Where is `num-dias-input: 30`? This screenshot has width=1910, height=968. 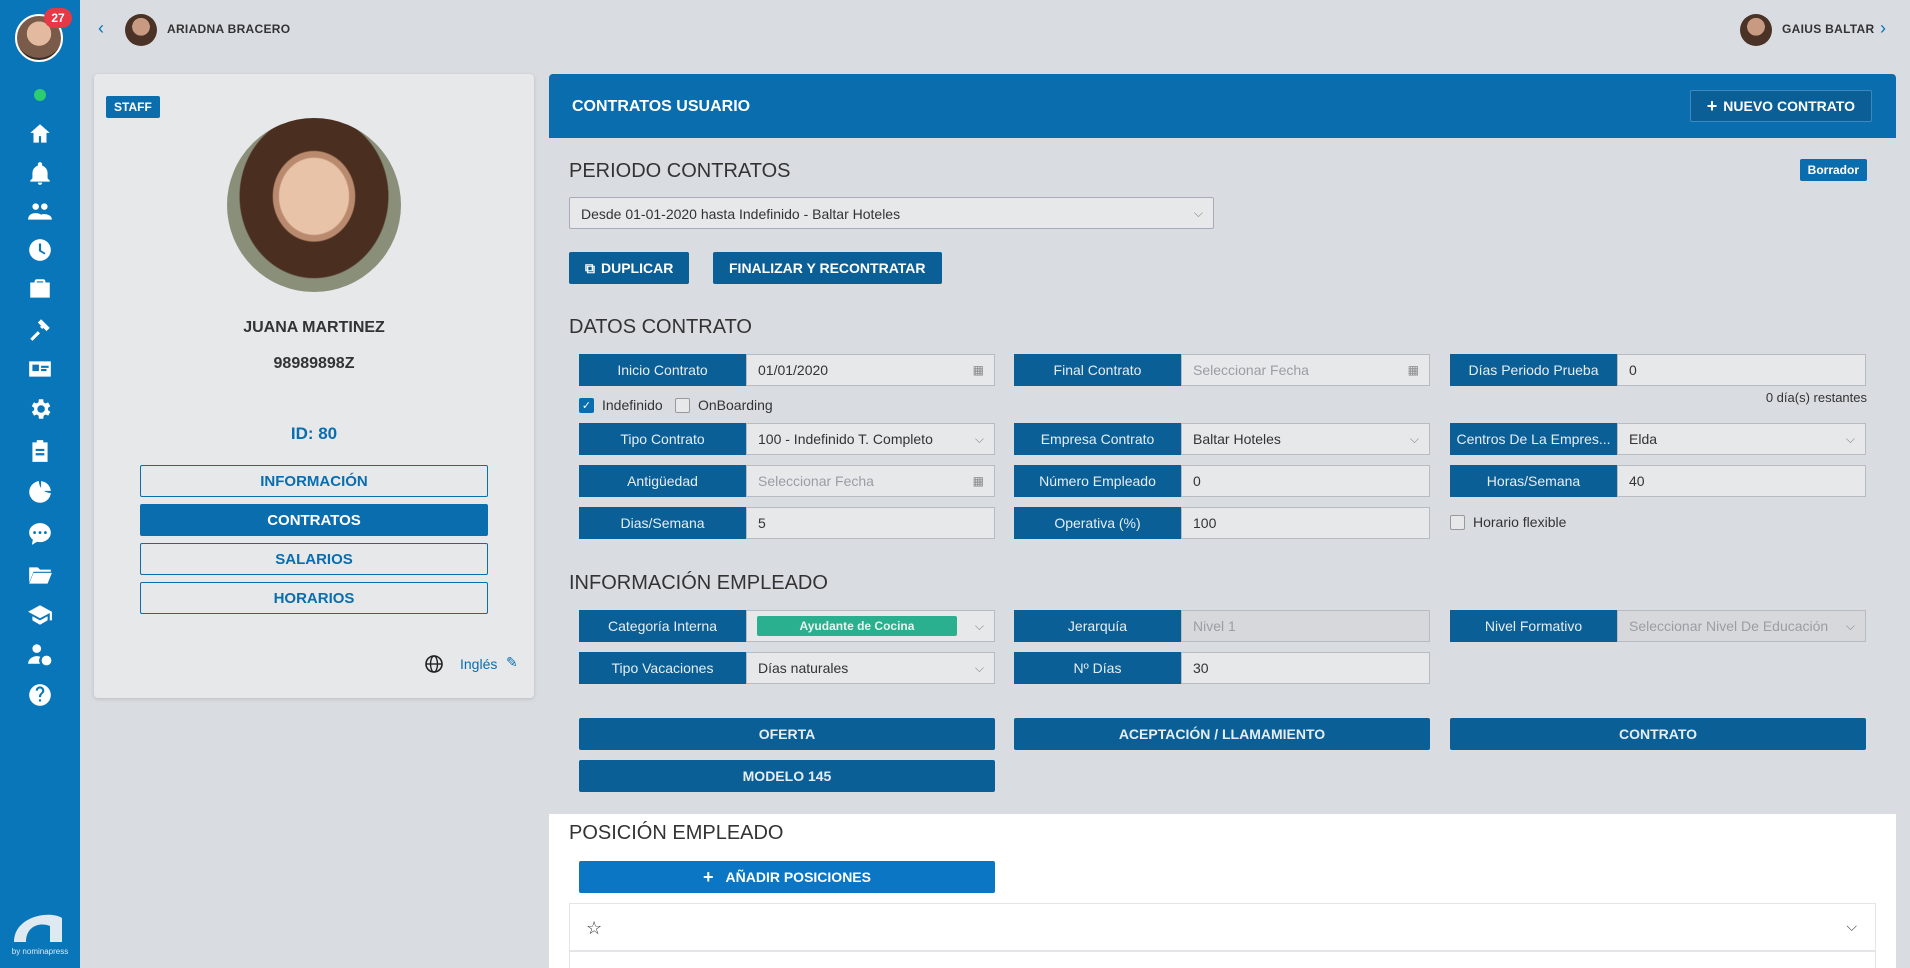 num-dias-input: 30 is located at coordinates (1305, 668).